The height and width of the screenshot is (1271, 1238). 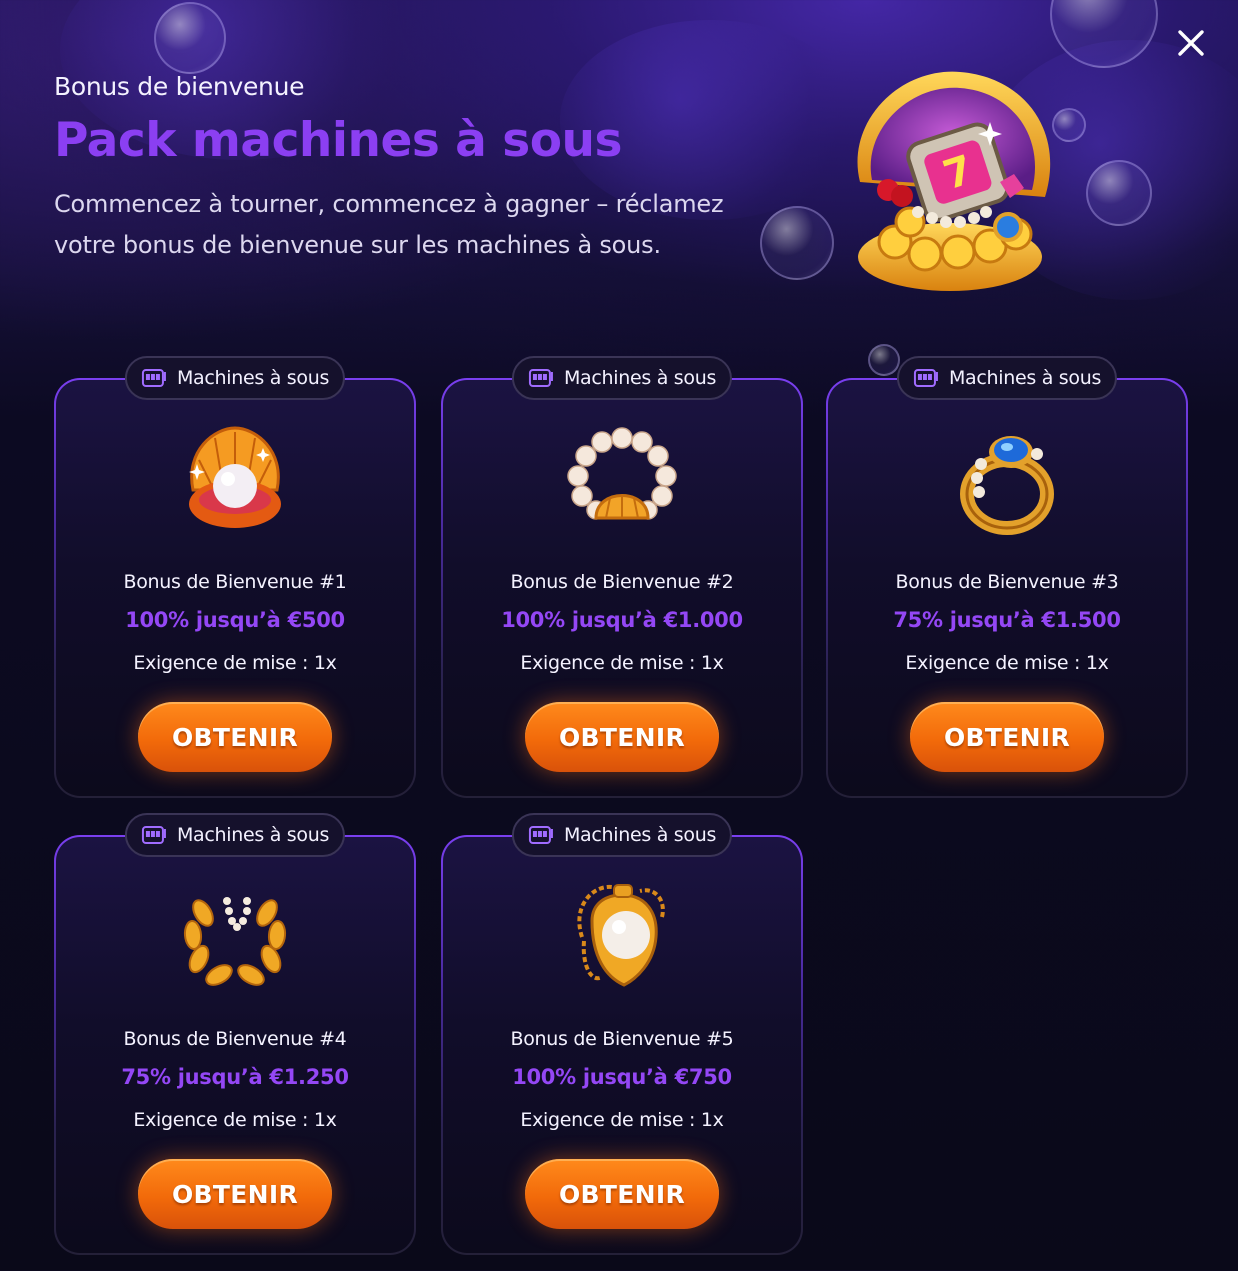 I want to click on pearl-shell-icon, so click(x=235, y=477).